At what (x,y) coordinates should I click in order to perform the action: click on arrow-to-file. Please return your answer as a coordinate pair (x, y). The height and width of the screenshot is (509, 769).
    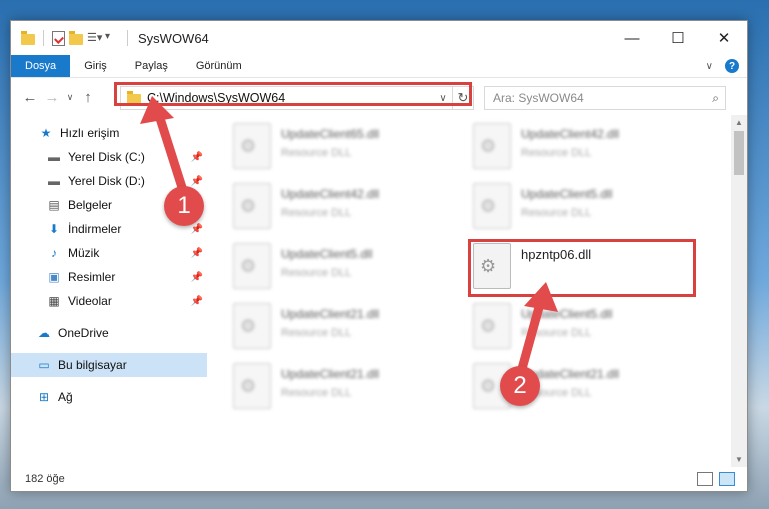
    Looking at the image, I should click on (530, 338).